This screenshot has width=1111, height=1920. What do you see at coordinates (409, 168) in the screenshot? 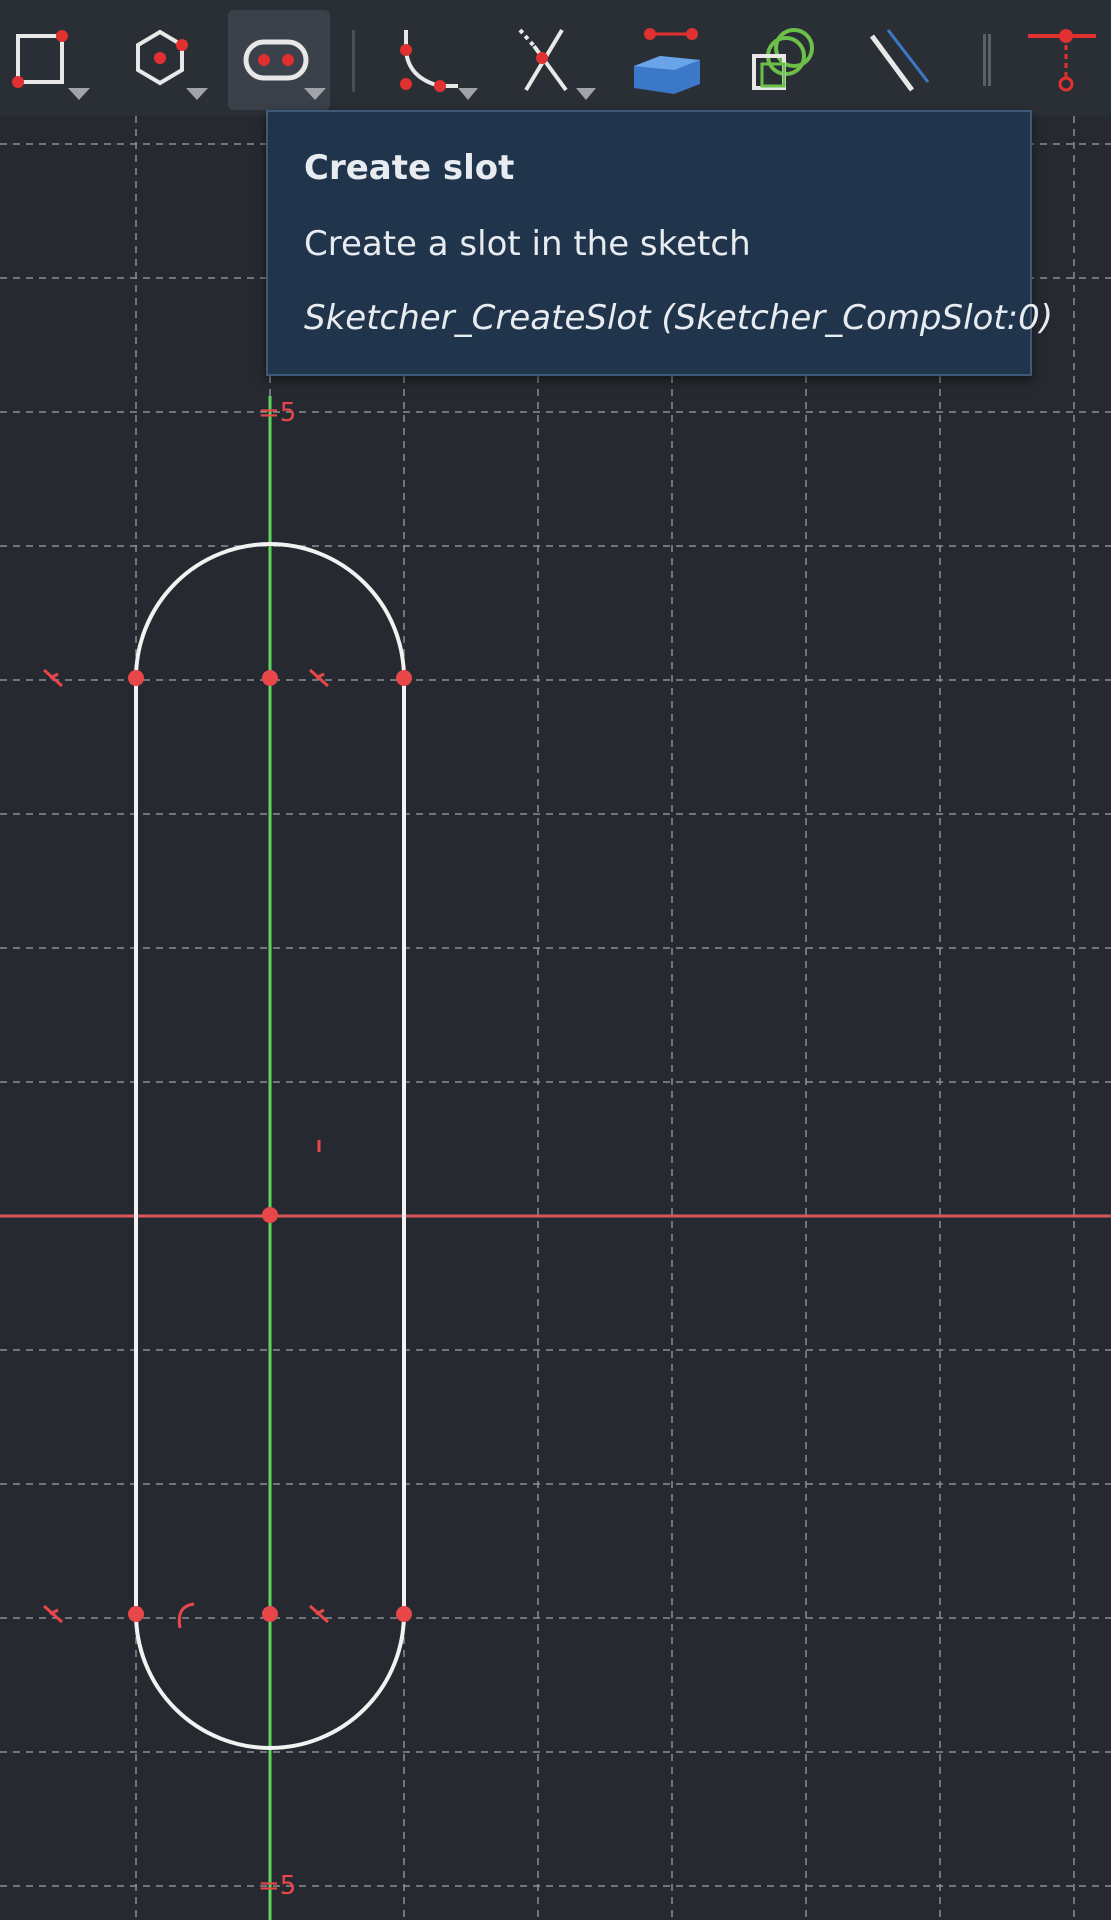
I see `tooltip-title: Create slot` at bounding box center [409, 168].